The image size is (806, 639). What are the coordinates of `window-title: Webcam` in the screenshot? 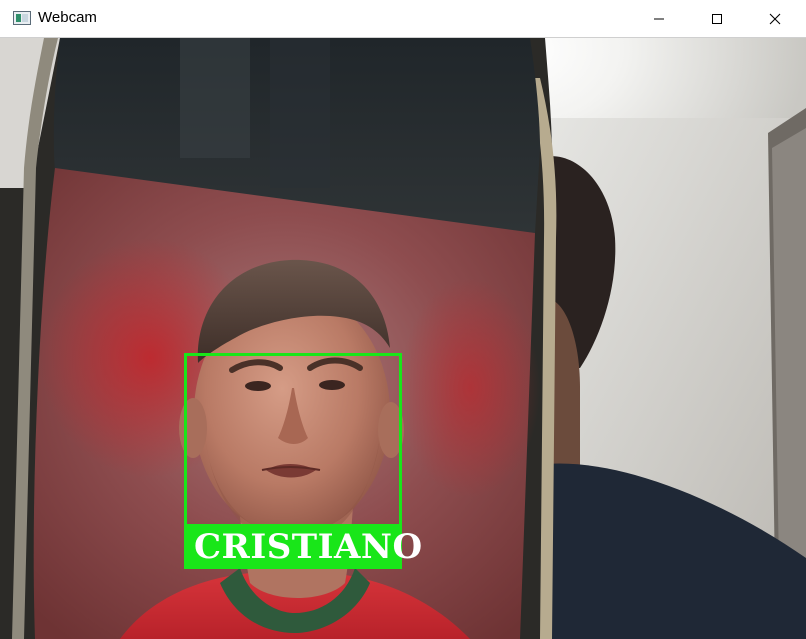 It's located at (67, 17).